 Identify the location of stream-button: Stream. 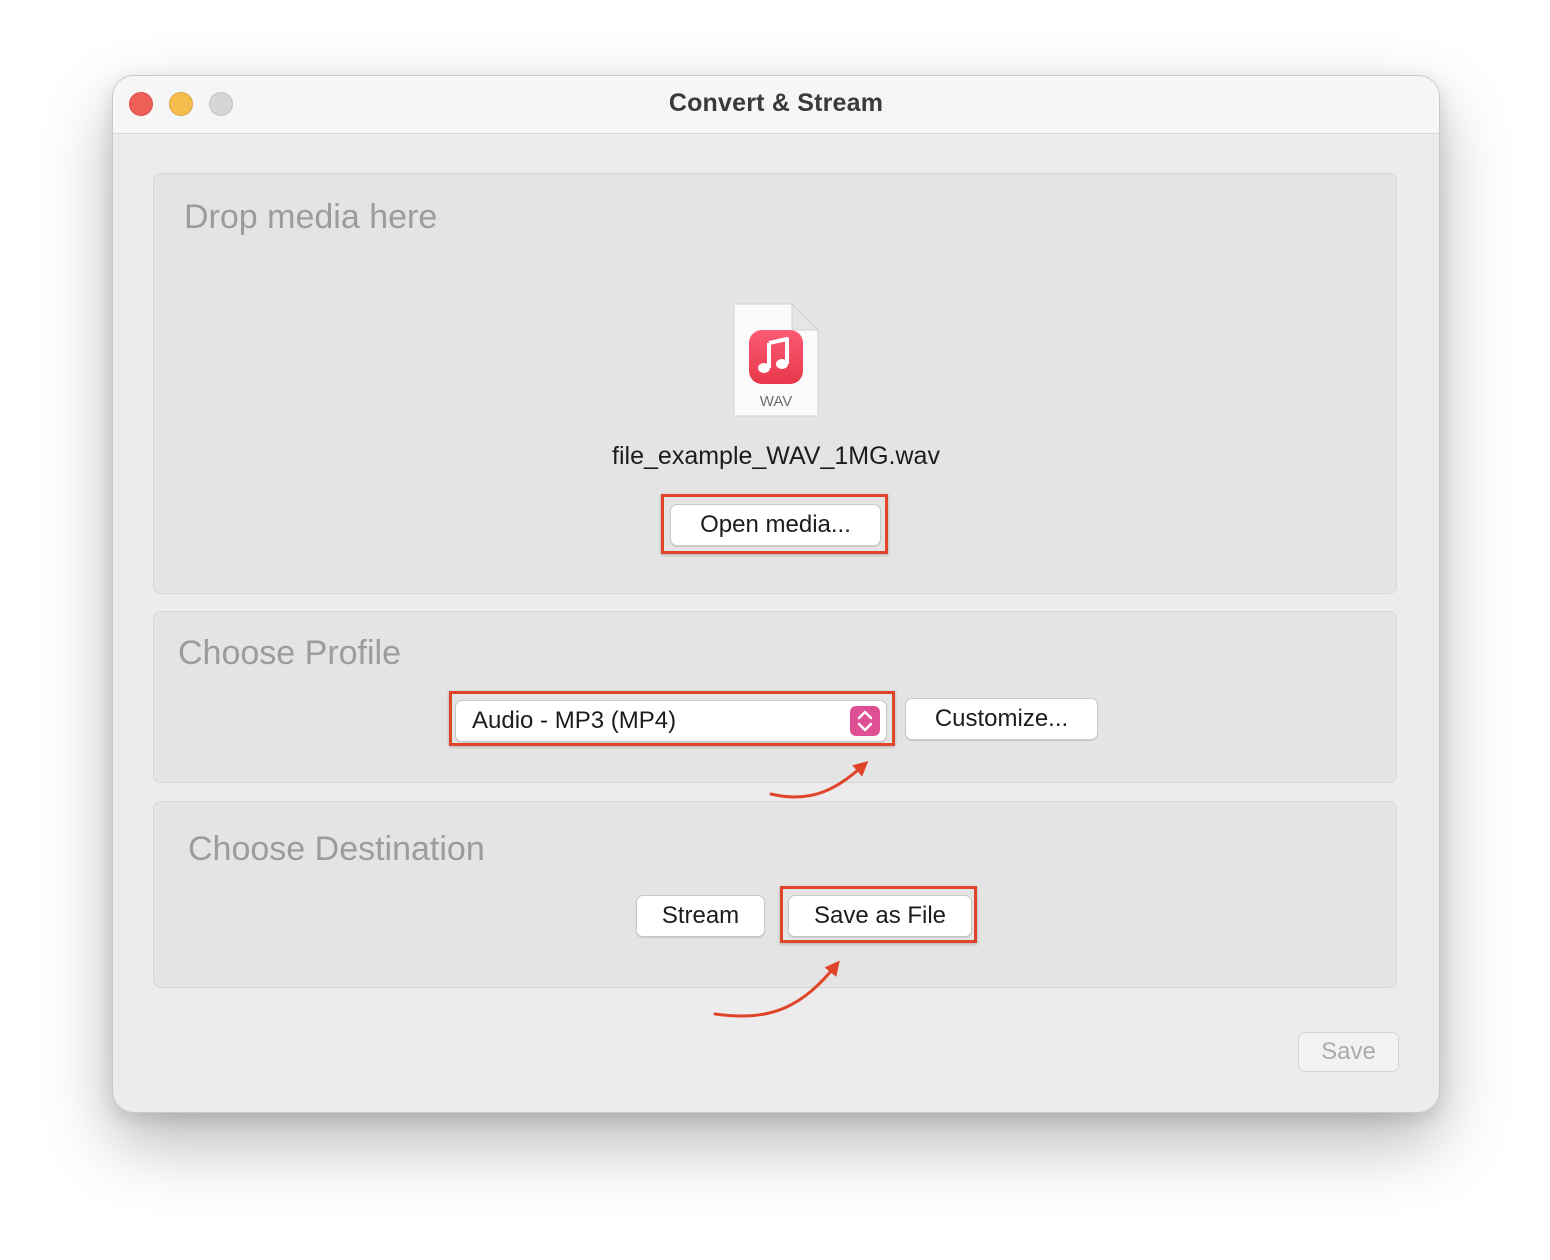
(700, 916).